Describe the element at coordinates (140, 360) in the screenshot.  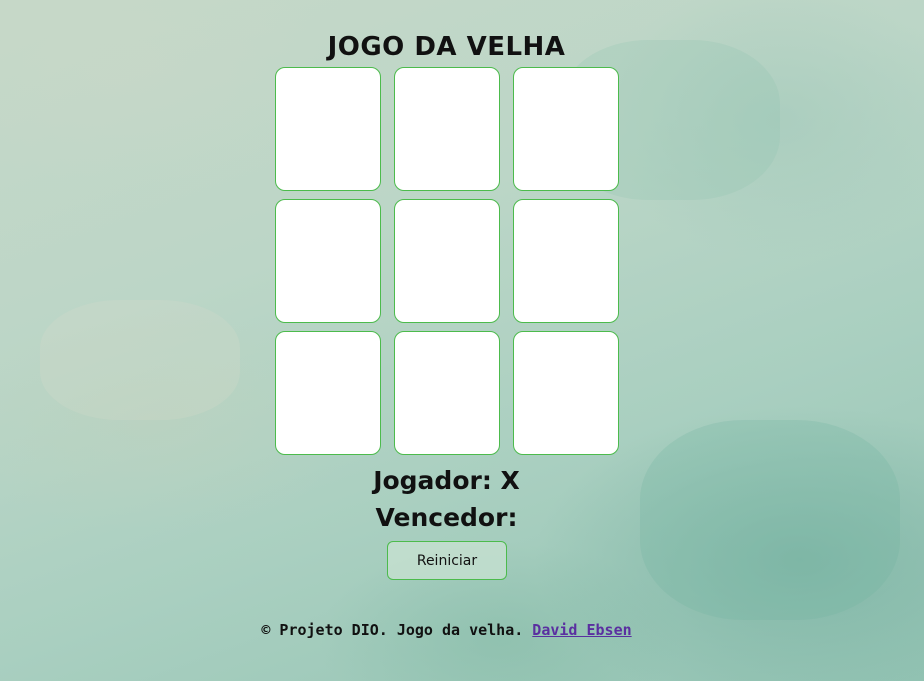
I see `background-texture` at that location.